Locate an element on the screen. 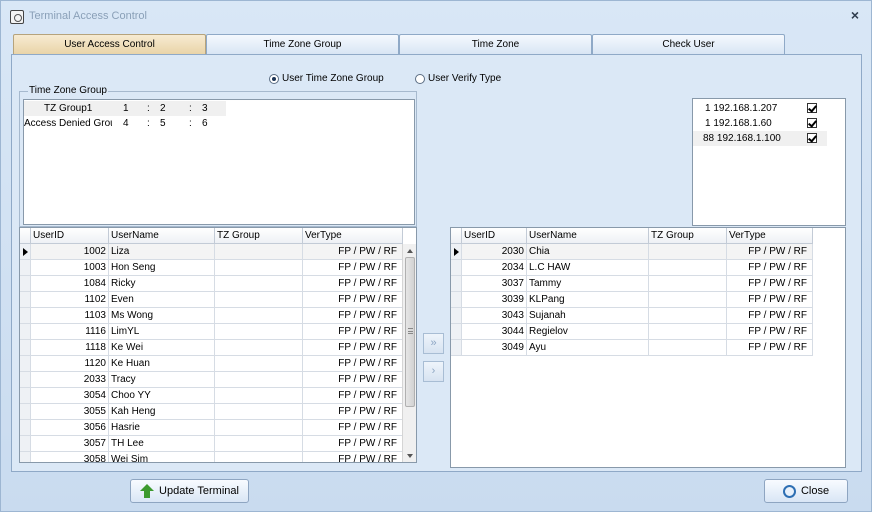 The width and height of the screenshot is (872, 512). table-row: 2033 Tracy FP / PW / RF is located at coordinates (211, 380).